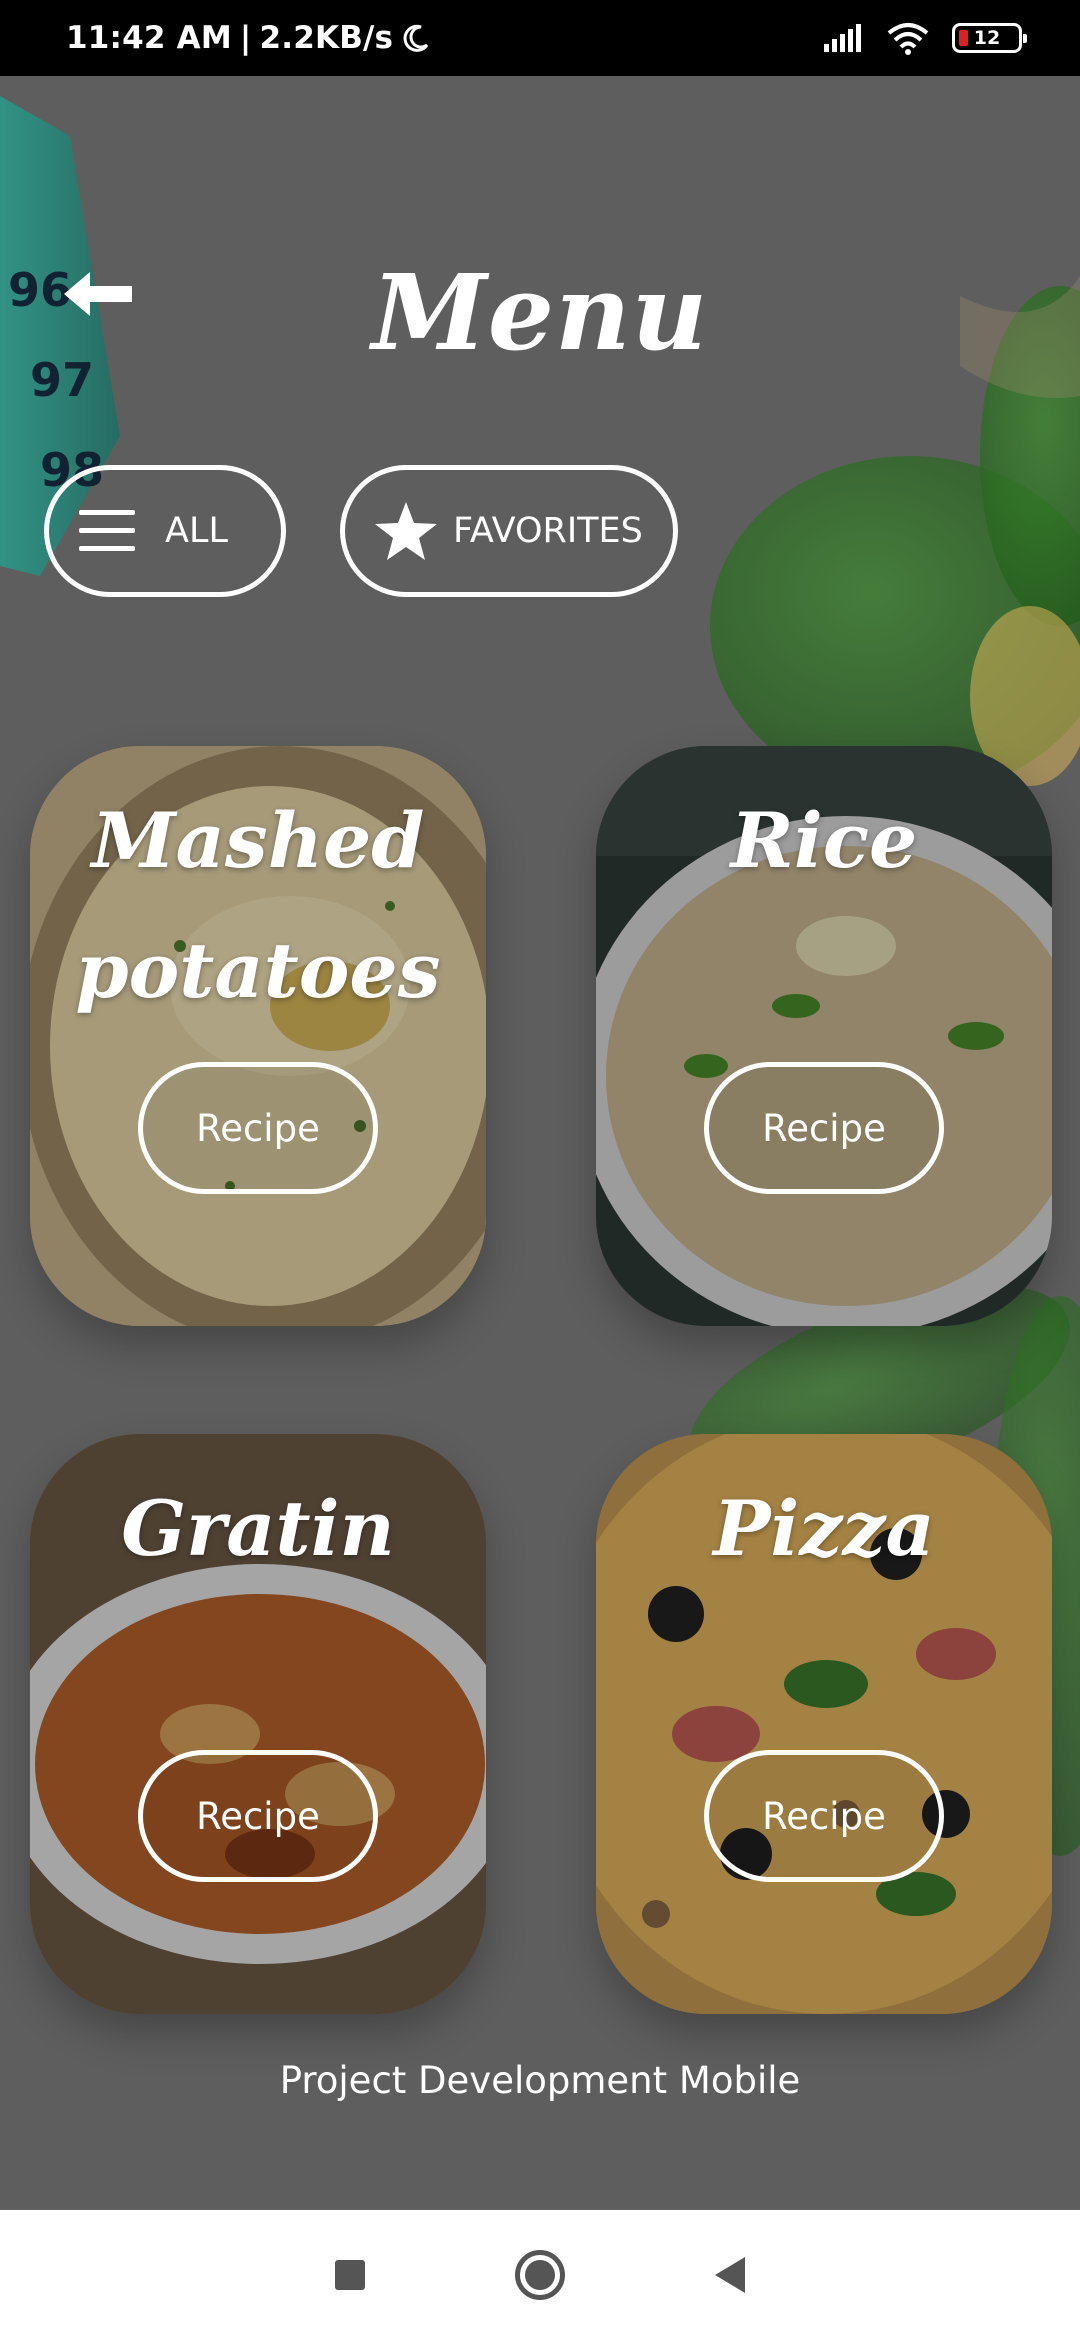  What do you see at coordinates (149, 38) in the screenshot?
I see `status-time: 11:42 AM` at bounding box center [149, 38].